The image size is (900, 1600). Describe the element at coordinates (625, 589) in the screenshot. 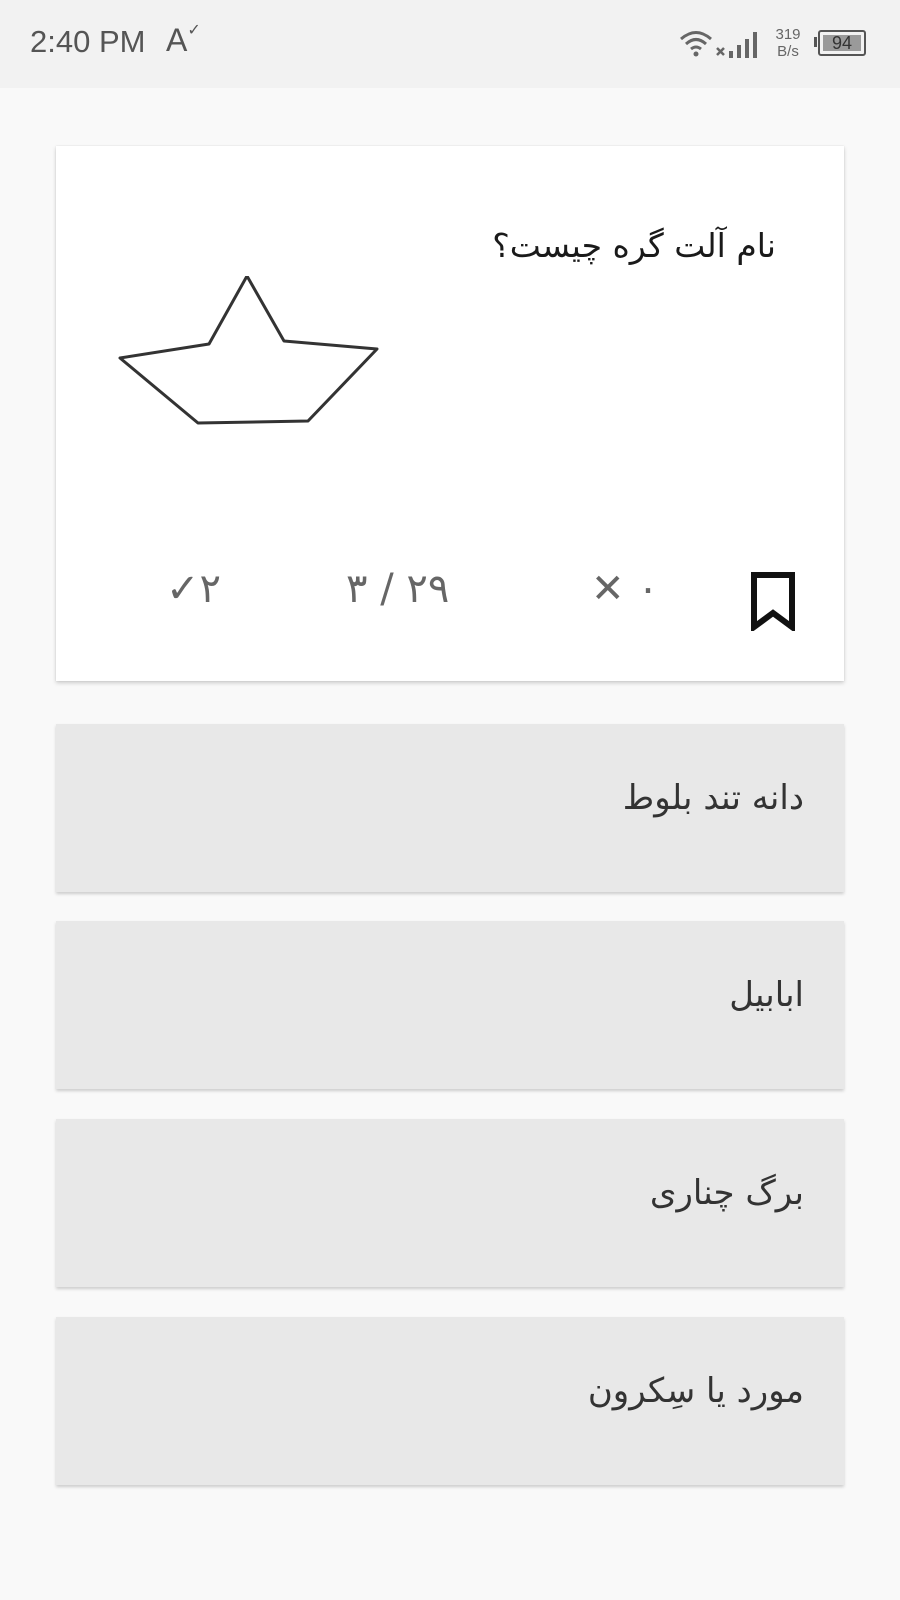

I see `wrong-count: ✕ ۰` at that location.